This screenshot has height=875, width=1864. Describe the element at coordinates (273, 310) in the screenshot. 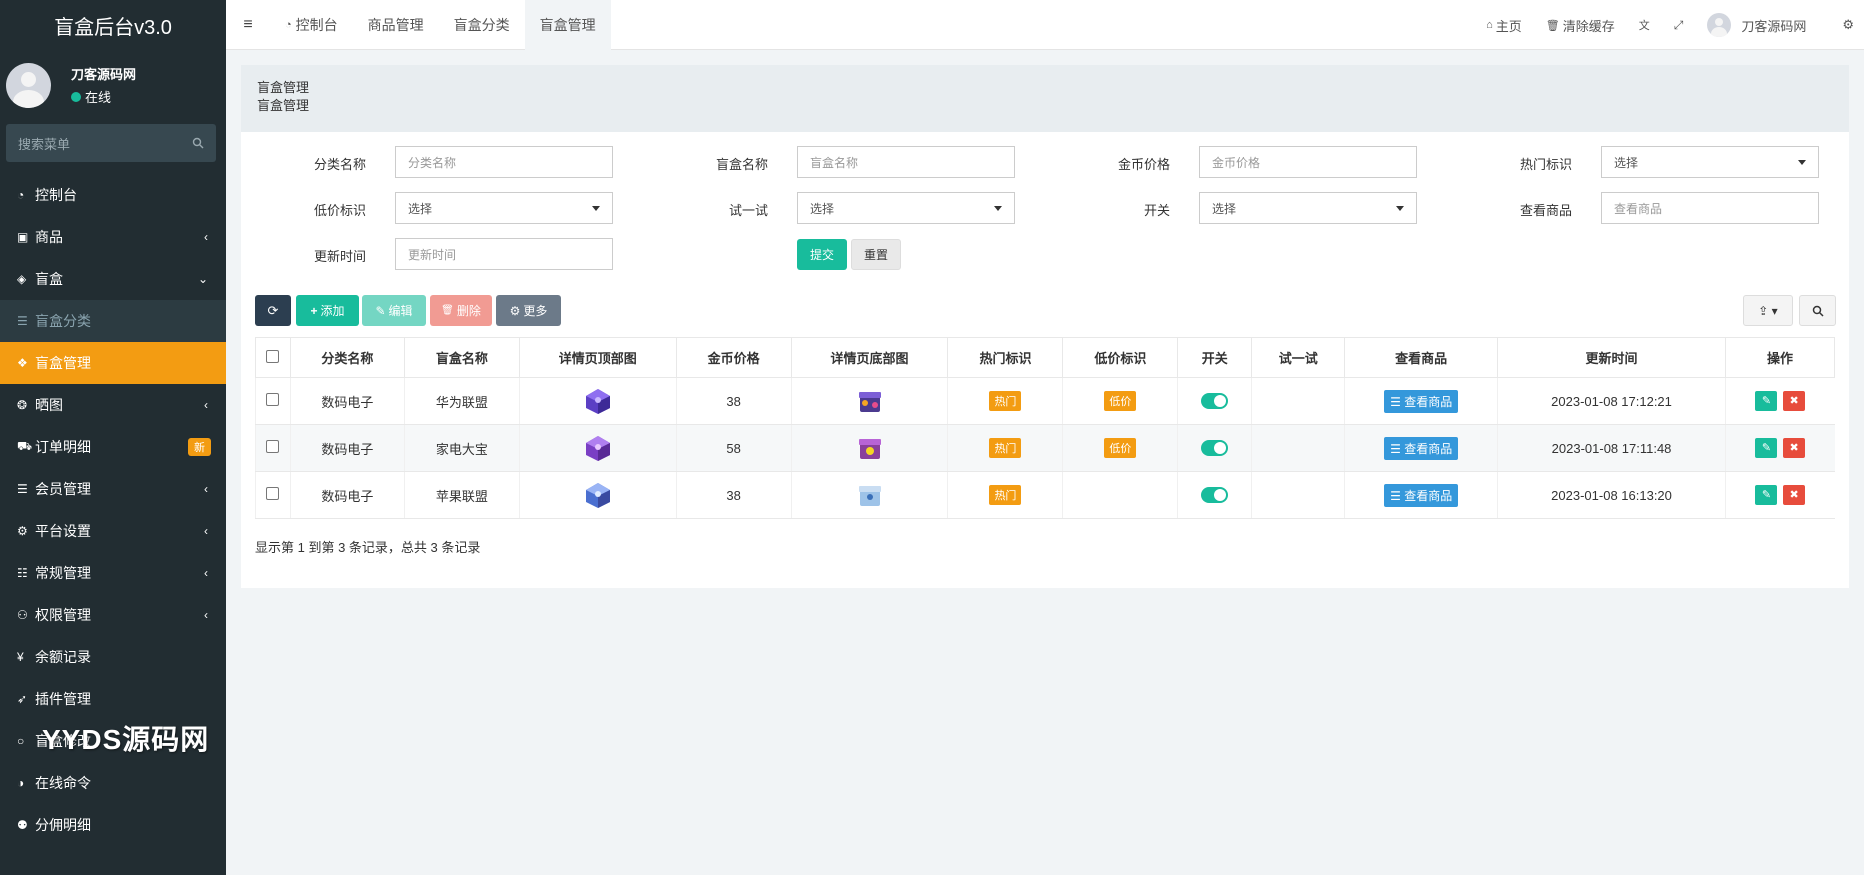

I see `refresh-button: ⟳` at that location.